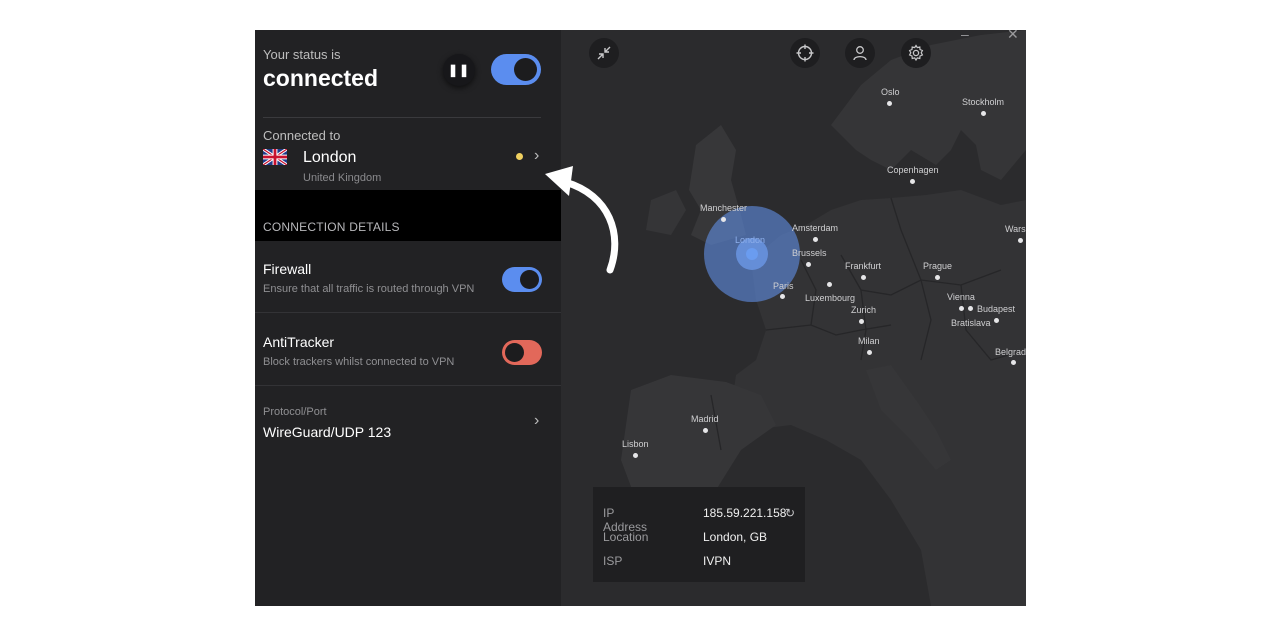 The height and width of the screenshot is (636, 1280). What do you see at coordinates (750, 240) in the screenshot?
I see `city-label-london: London` at bounding box center [750, 240].